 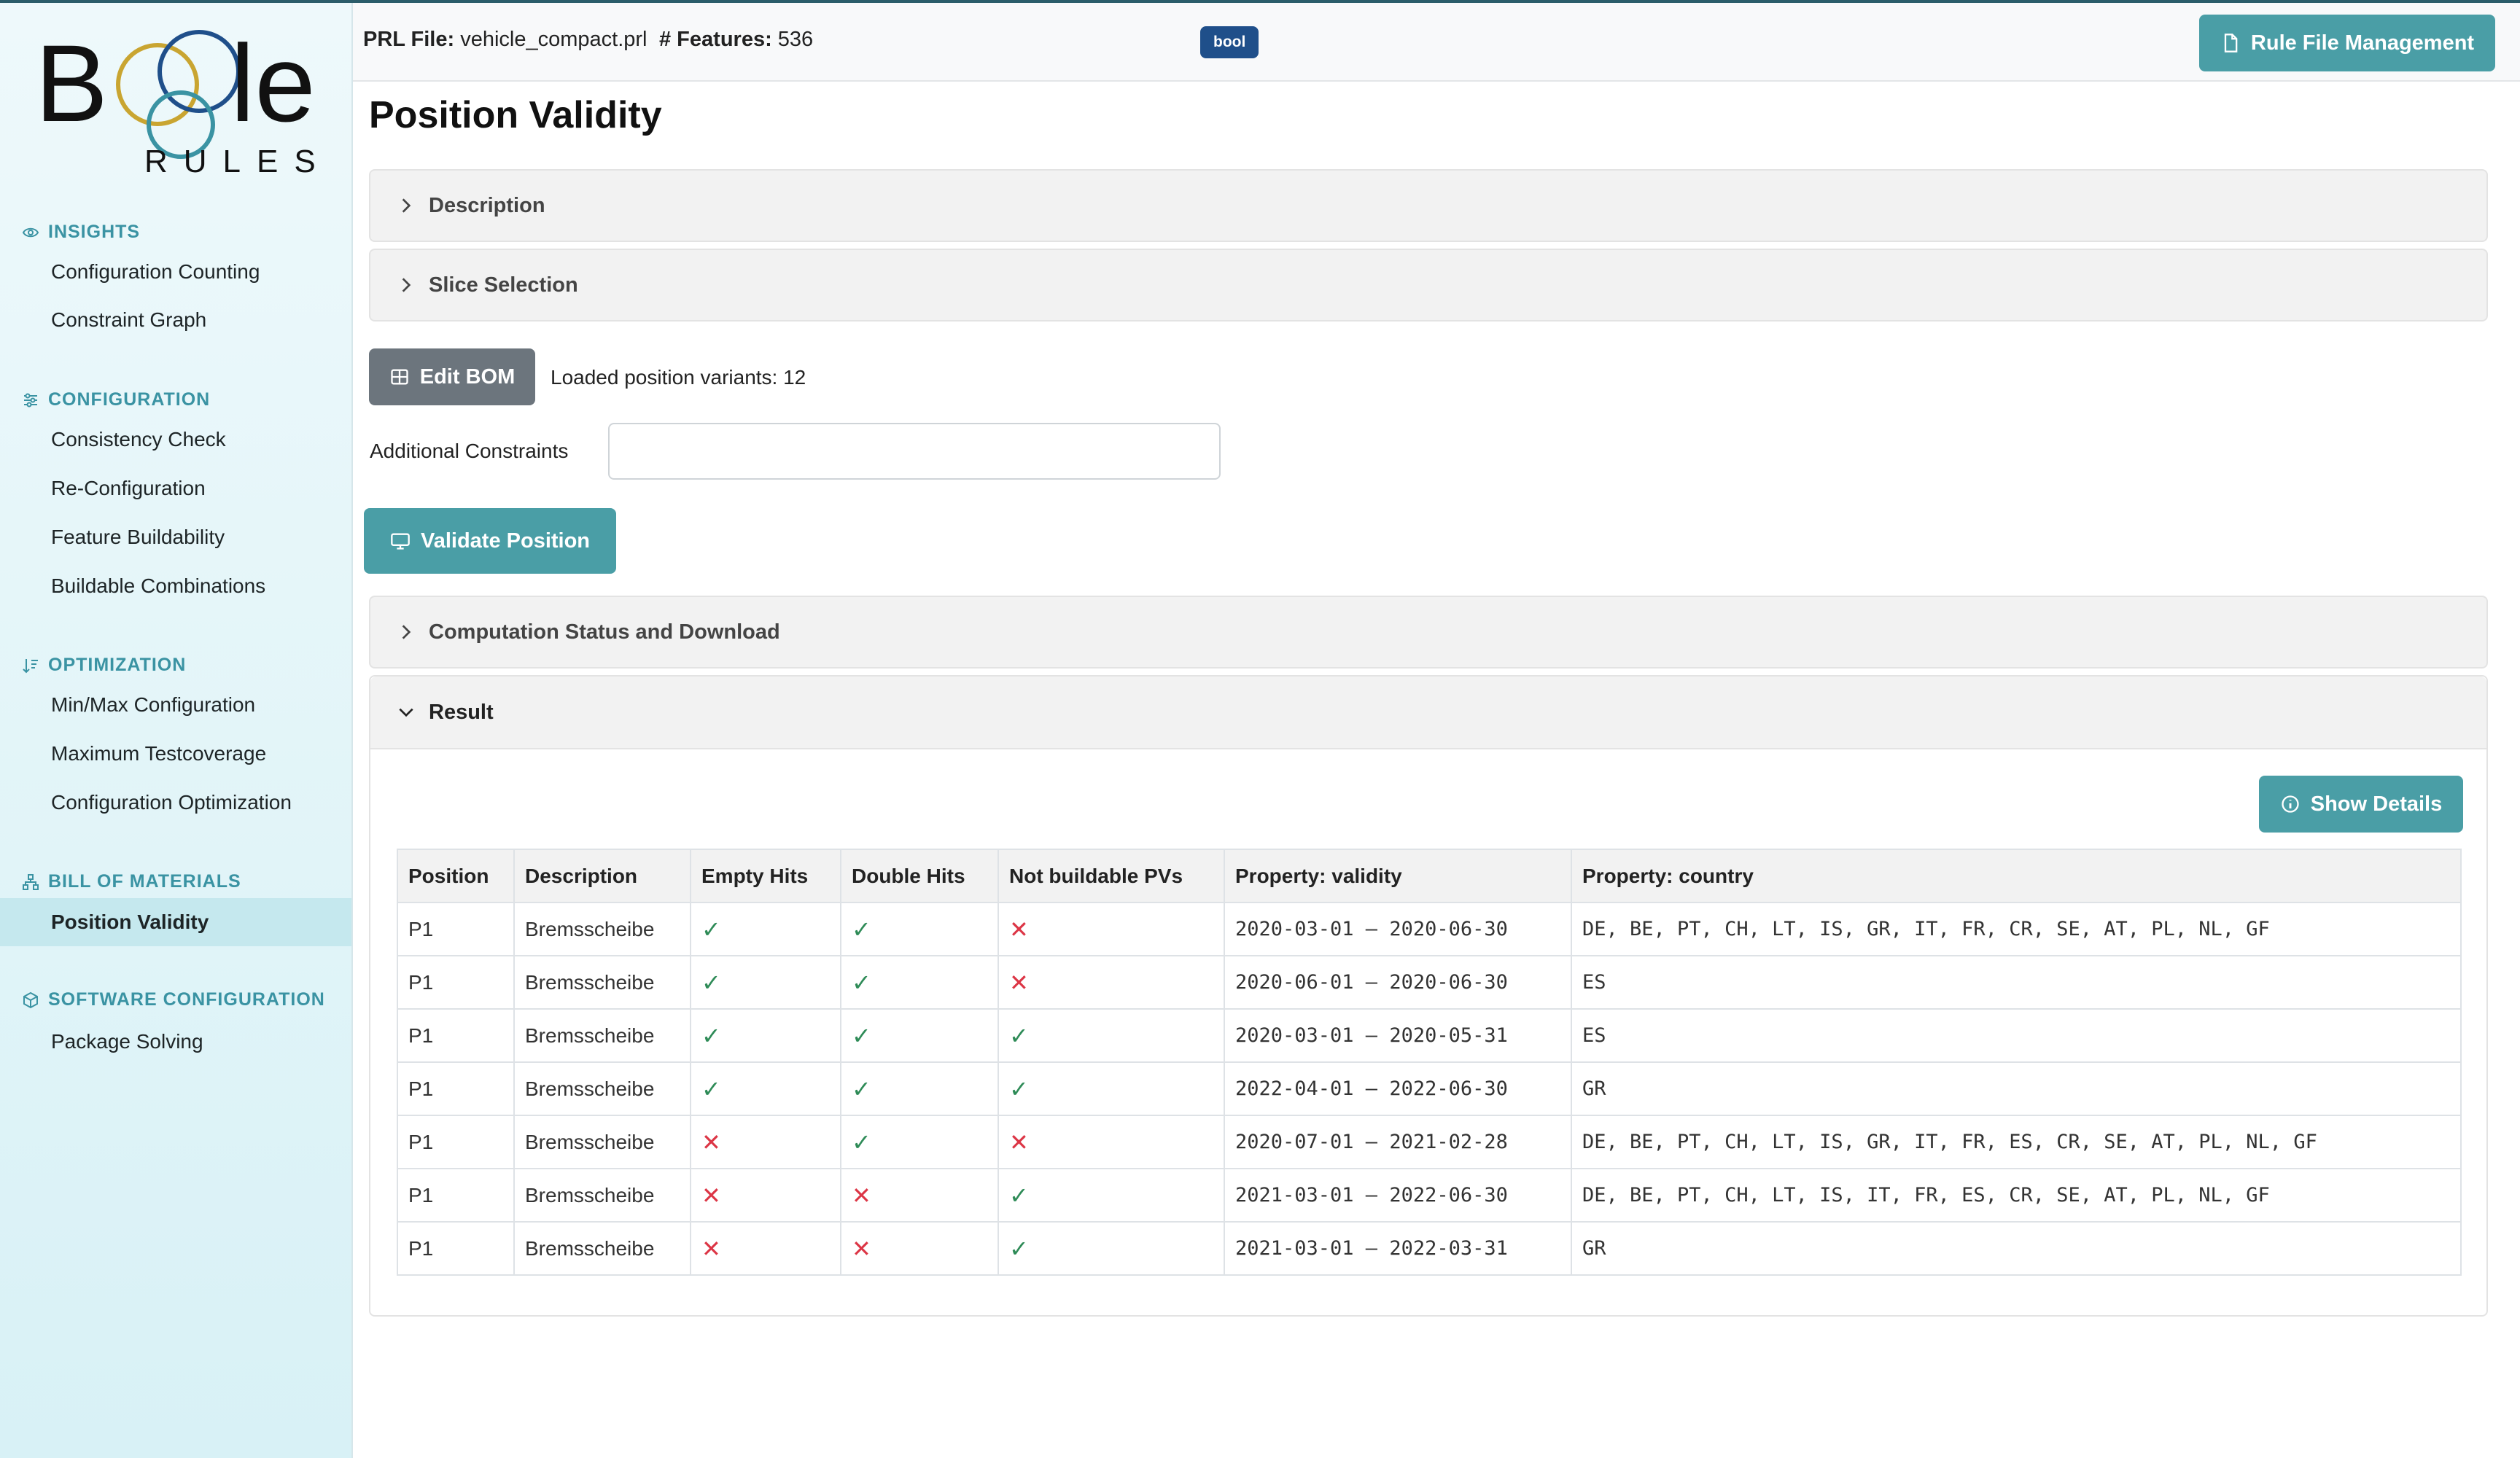 I want to click on logic-type-badge: bool, so click(x=1229, y=42).